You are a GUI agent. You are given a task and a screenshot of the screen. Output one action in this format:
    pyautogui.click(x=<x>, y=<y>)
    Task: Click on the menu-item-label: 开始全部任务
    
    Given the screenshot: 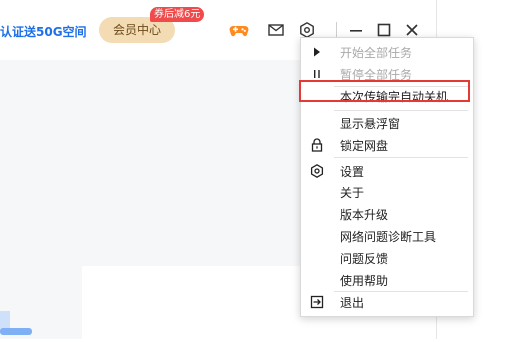 What is the action you would take?
    pyautogui.click(x=376, y=53)
    